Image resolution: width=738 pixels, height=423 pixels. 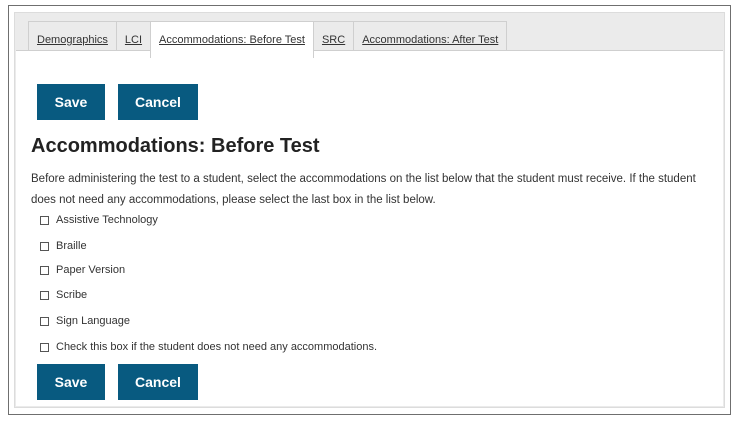 I want to click on option-scribe: Scribe, so click(x=63, y=295).